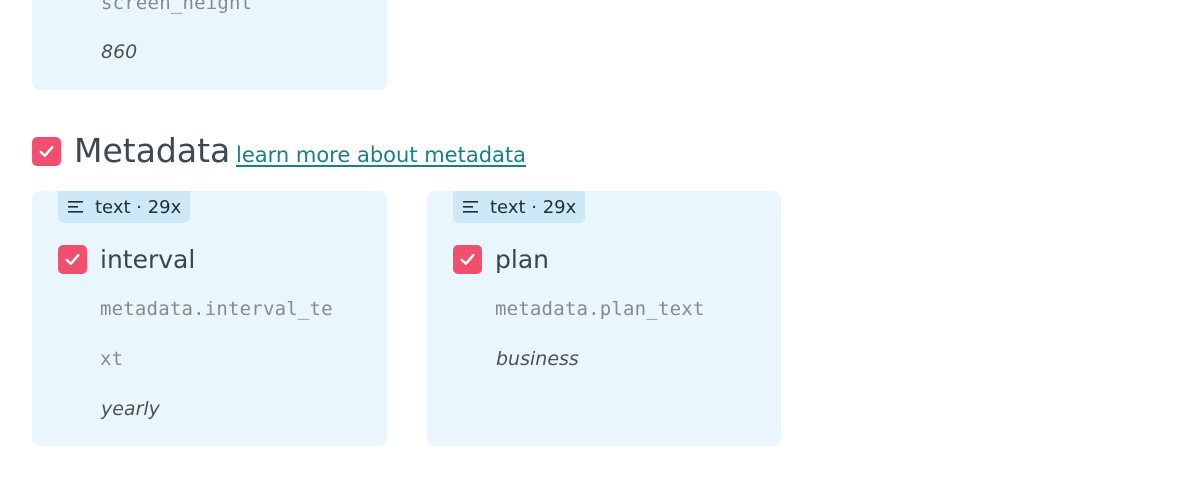 Image resolution: width=1200 pixels, height=488 pixels. What do you see at coordinates (522, 259) in the screenshot?
I see `field-name: plan` at bounding box center [522, 259].